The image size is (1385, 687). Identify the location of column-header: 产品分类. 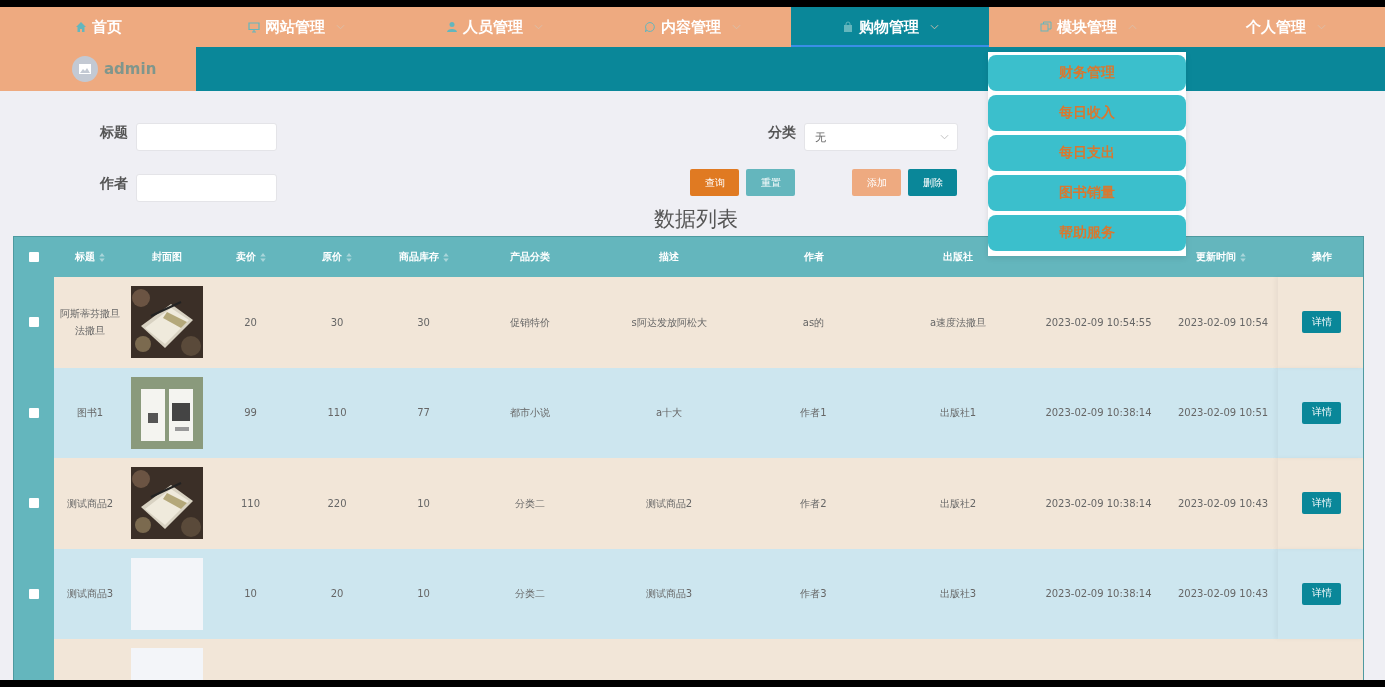
(530, 257).